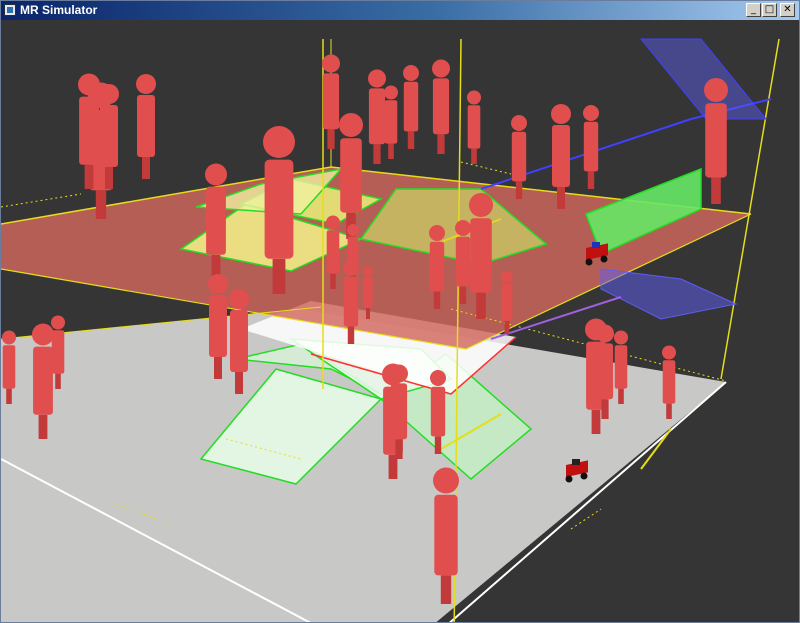 Image resolution: width=800 pixels, height=623 pixels. What do you see at coordinates (400, 10) in the screenshot?
I see `title-bar: MR Simulator _ □ ✕` at bounding box center [400, 10].